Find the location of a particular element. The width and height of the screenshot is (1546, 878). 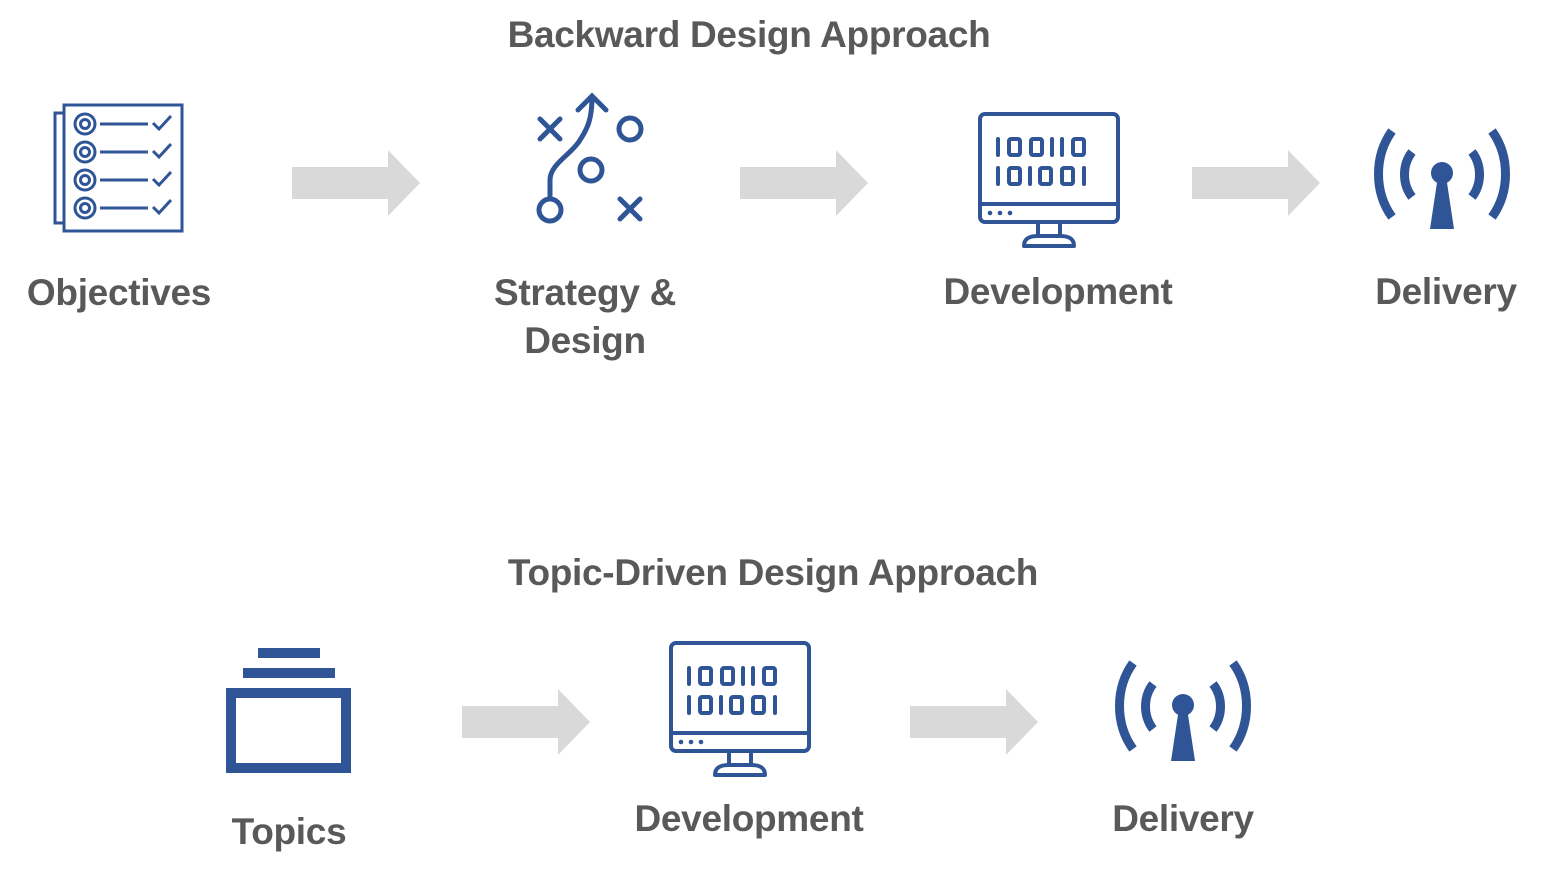

backward-design-title: Backward Design Approach is located at coordinates (749, 34).